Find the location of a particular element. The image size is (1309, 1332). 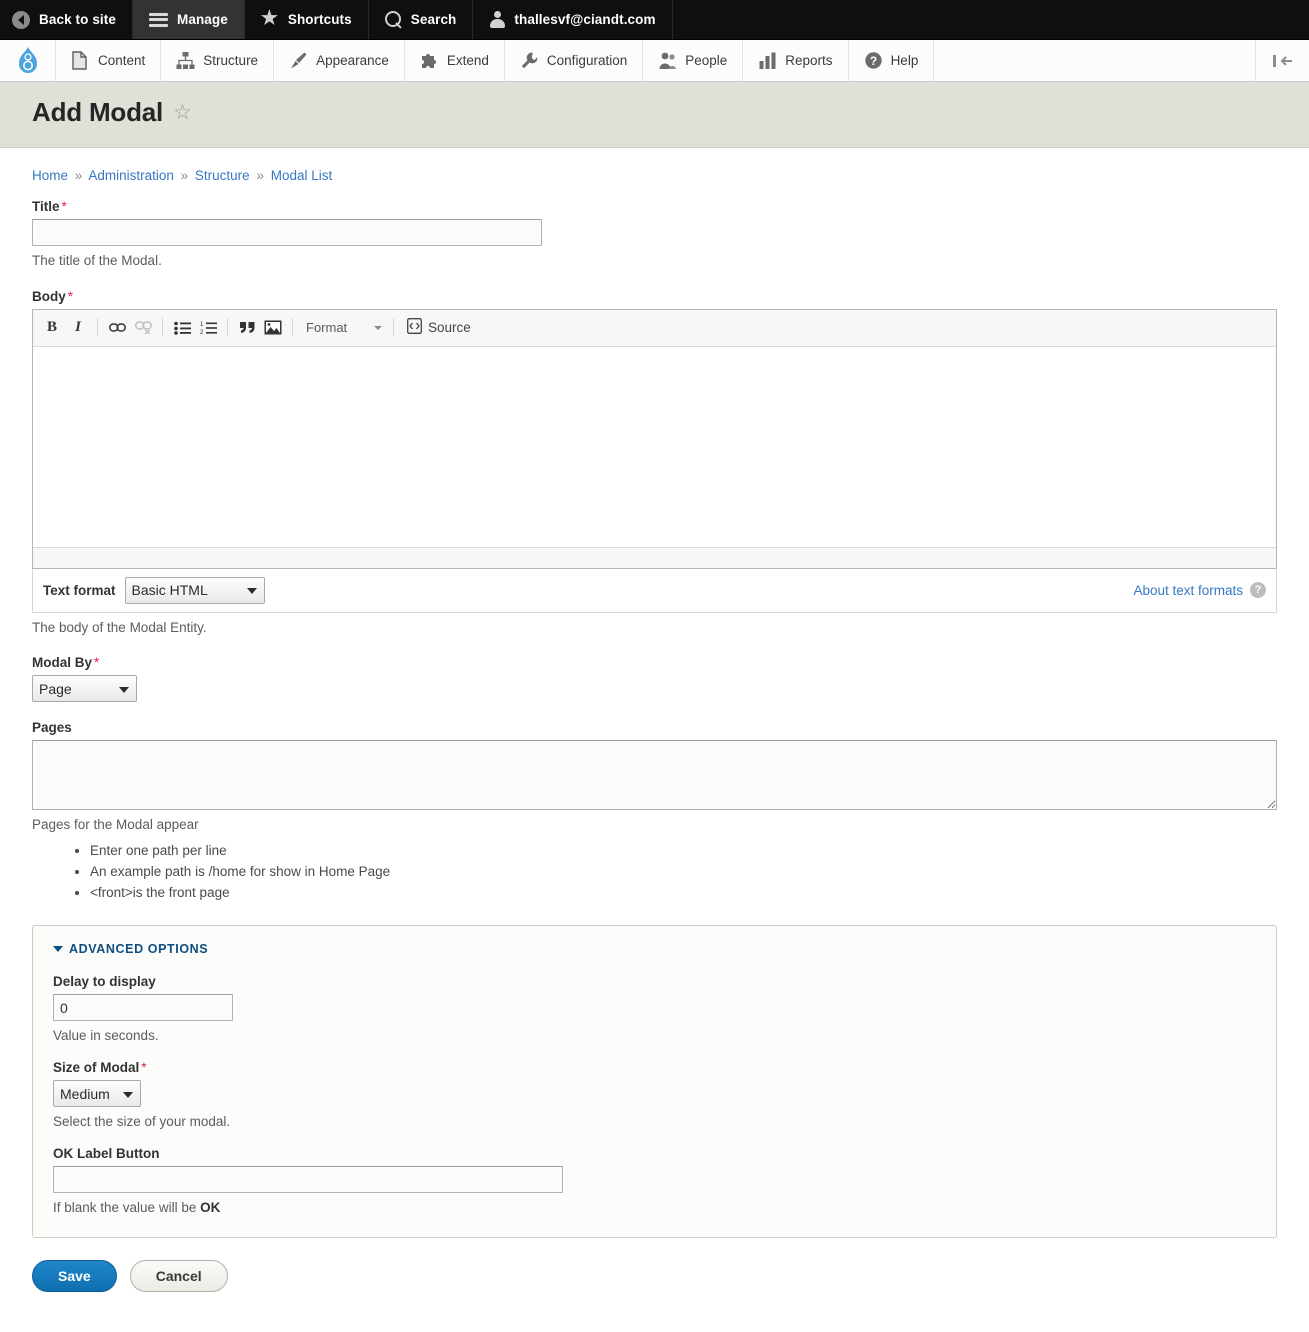

admin-menu-item-configuration: Configuration is located at coordinates (574, 60).